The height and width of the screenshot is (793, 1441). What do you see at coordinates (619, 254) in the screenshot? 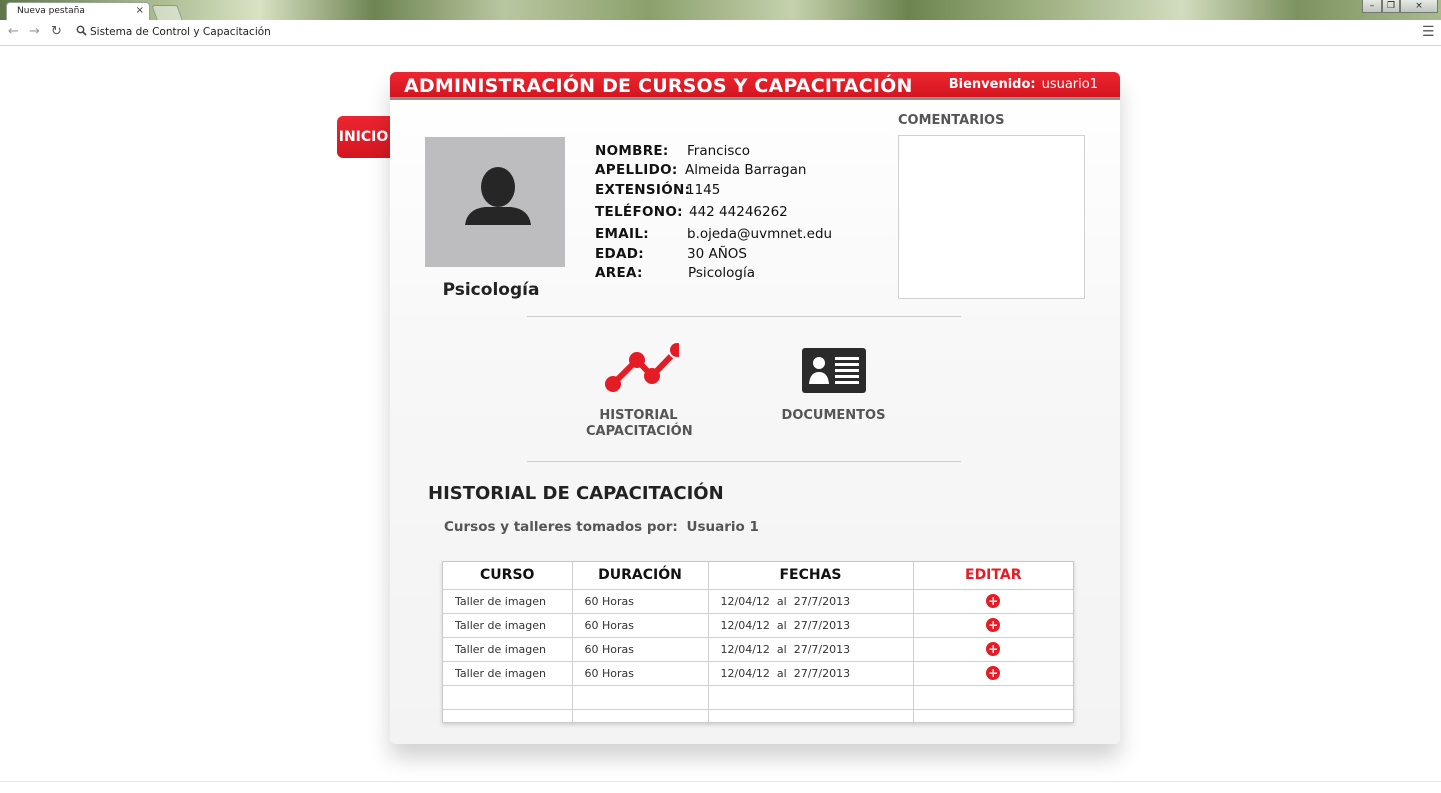
I see `label-edad: EDAD:` at bounding box center [619, 254].